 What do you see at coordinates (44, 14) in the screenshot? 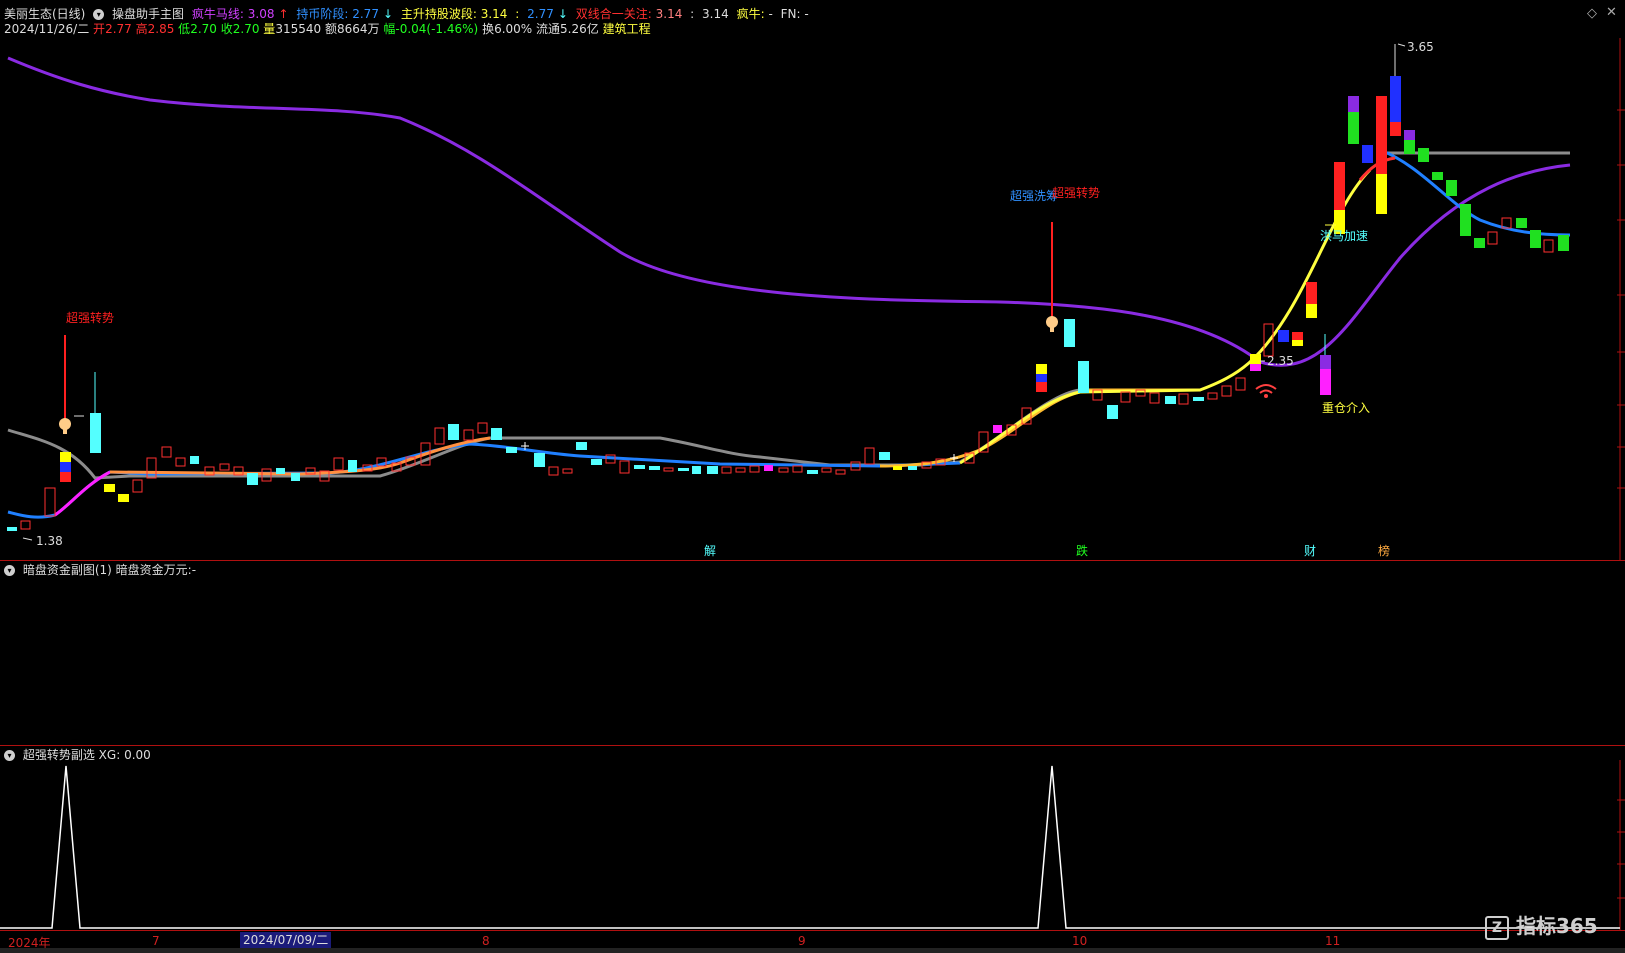
I see `stock-name: 美丽生态(日线)` at bounding box center [44, 14].